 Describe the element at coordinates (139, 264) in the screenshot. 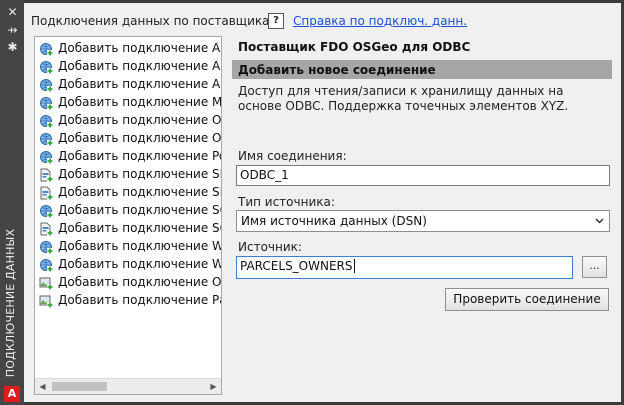

I see `list-item-label: Добавить подключение WMS` at that location.